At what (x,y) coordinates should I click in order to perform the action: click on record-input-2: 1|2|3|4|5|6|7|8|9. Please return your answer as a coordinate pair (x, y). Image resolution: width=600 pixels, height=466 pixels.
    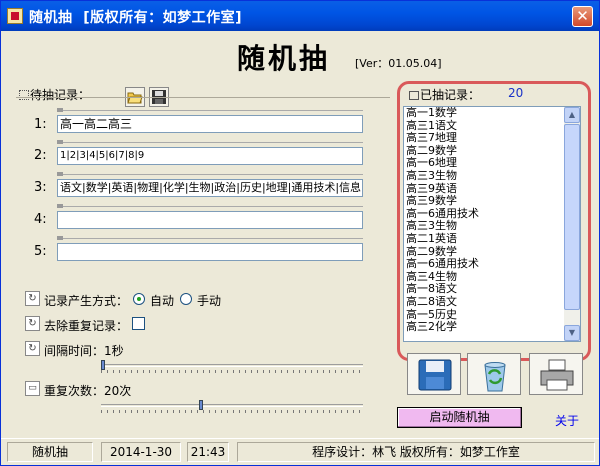
    Looking at the image, I should click on (210, 156).